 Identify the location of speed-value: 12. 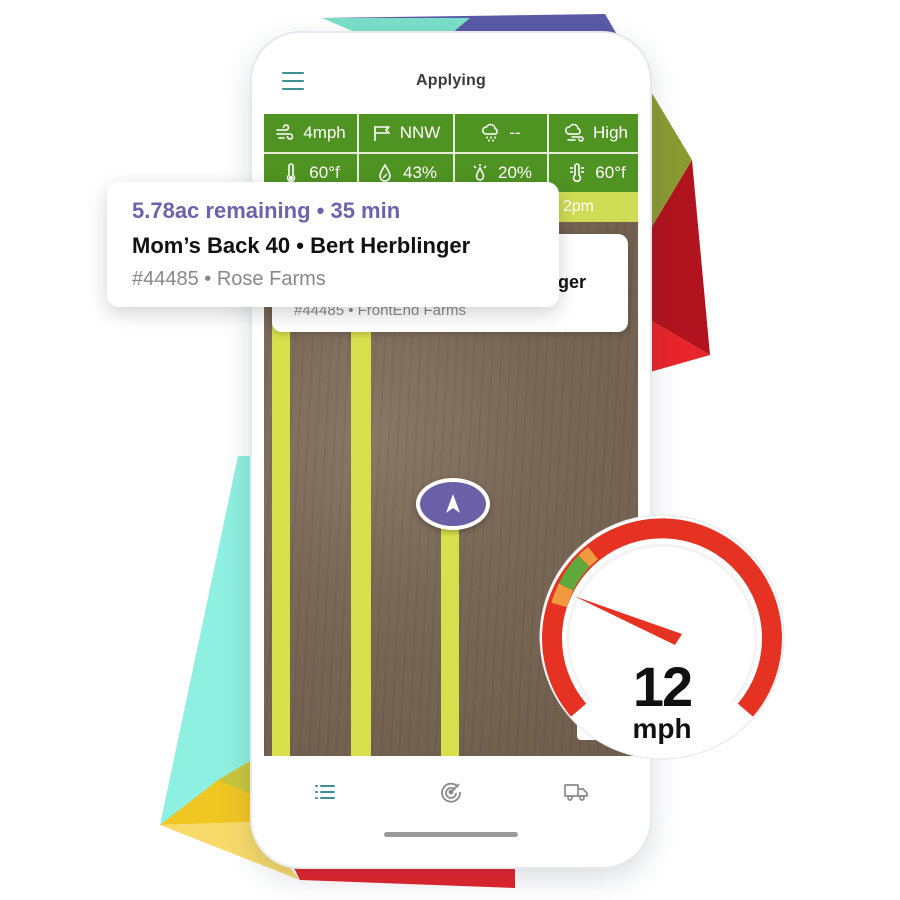
(662, 686).